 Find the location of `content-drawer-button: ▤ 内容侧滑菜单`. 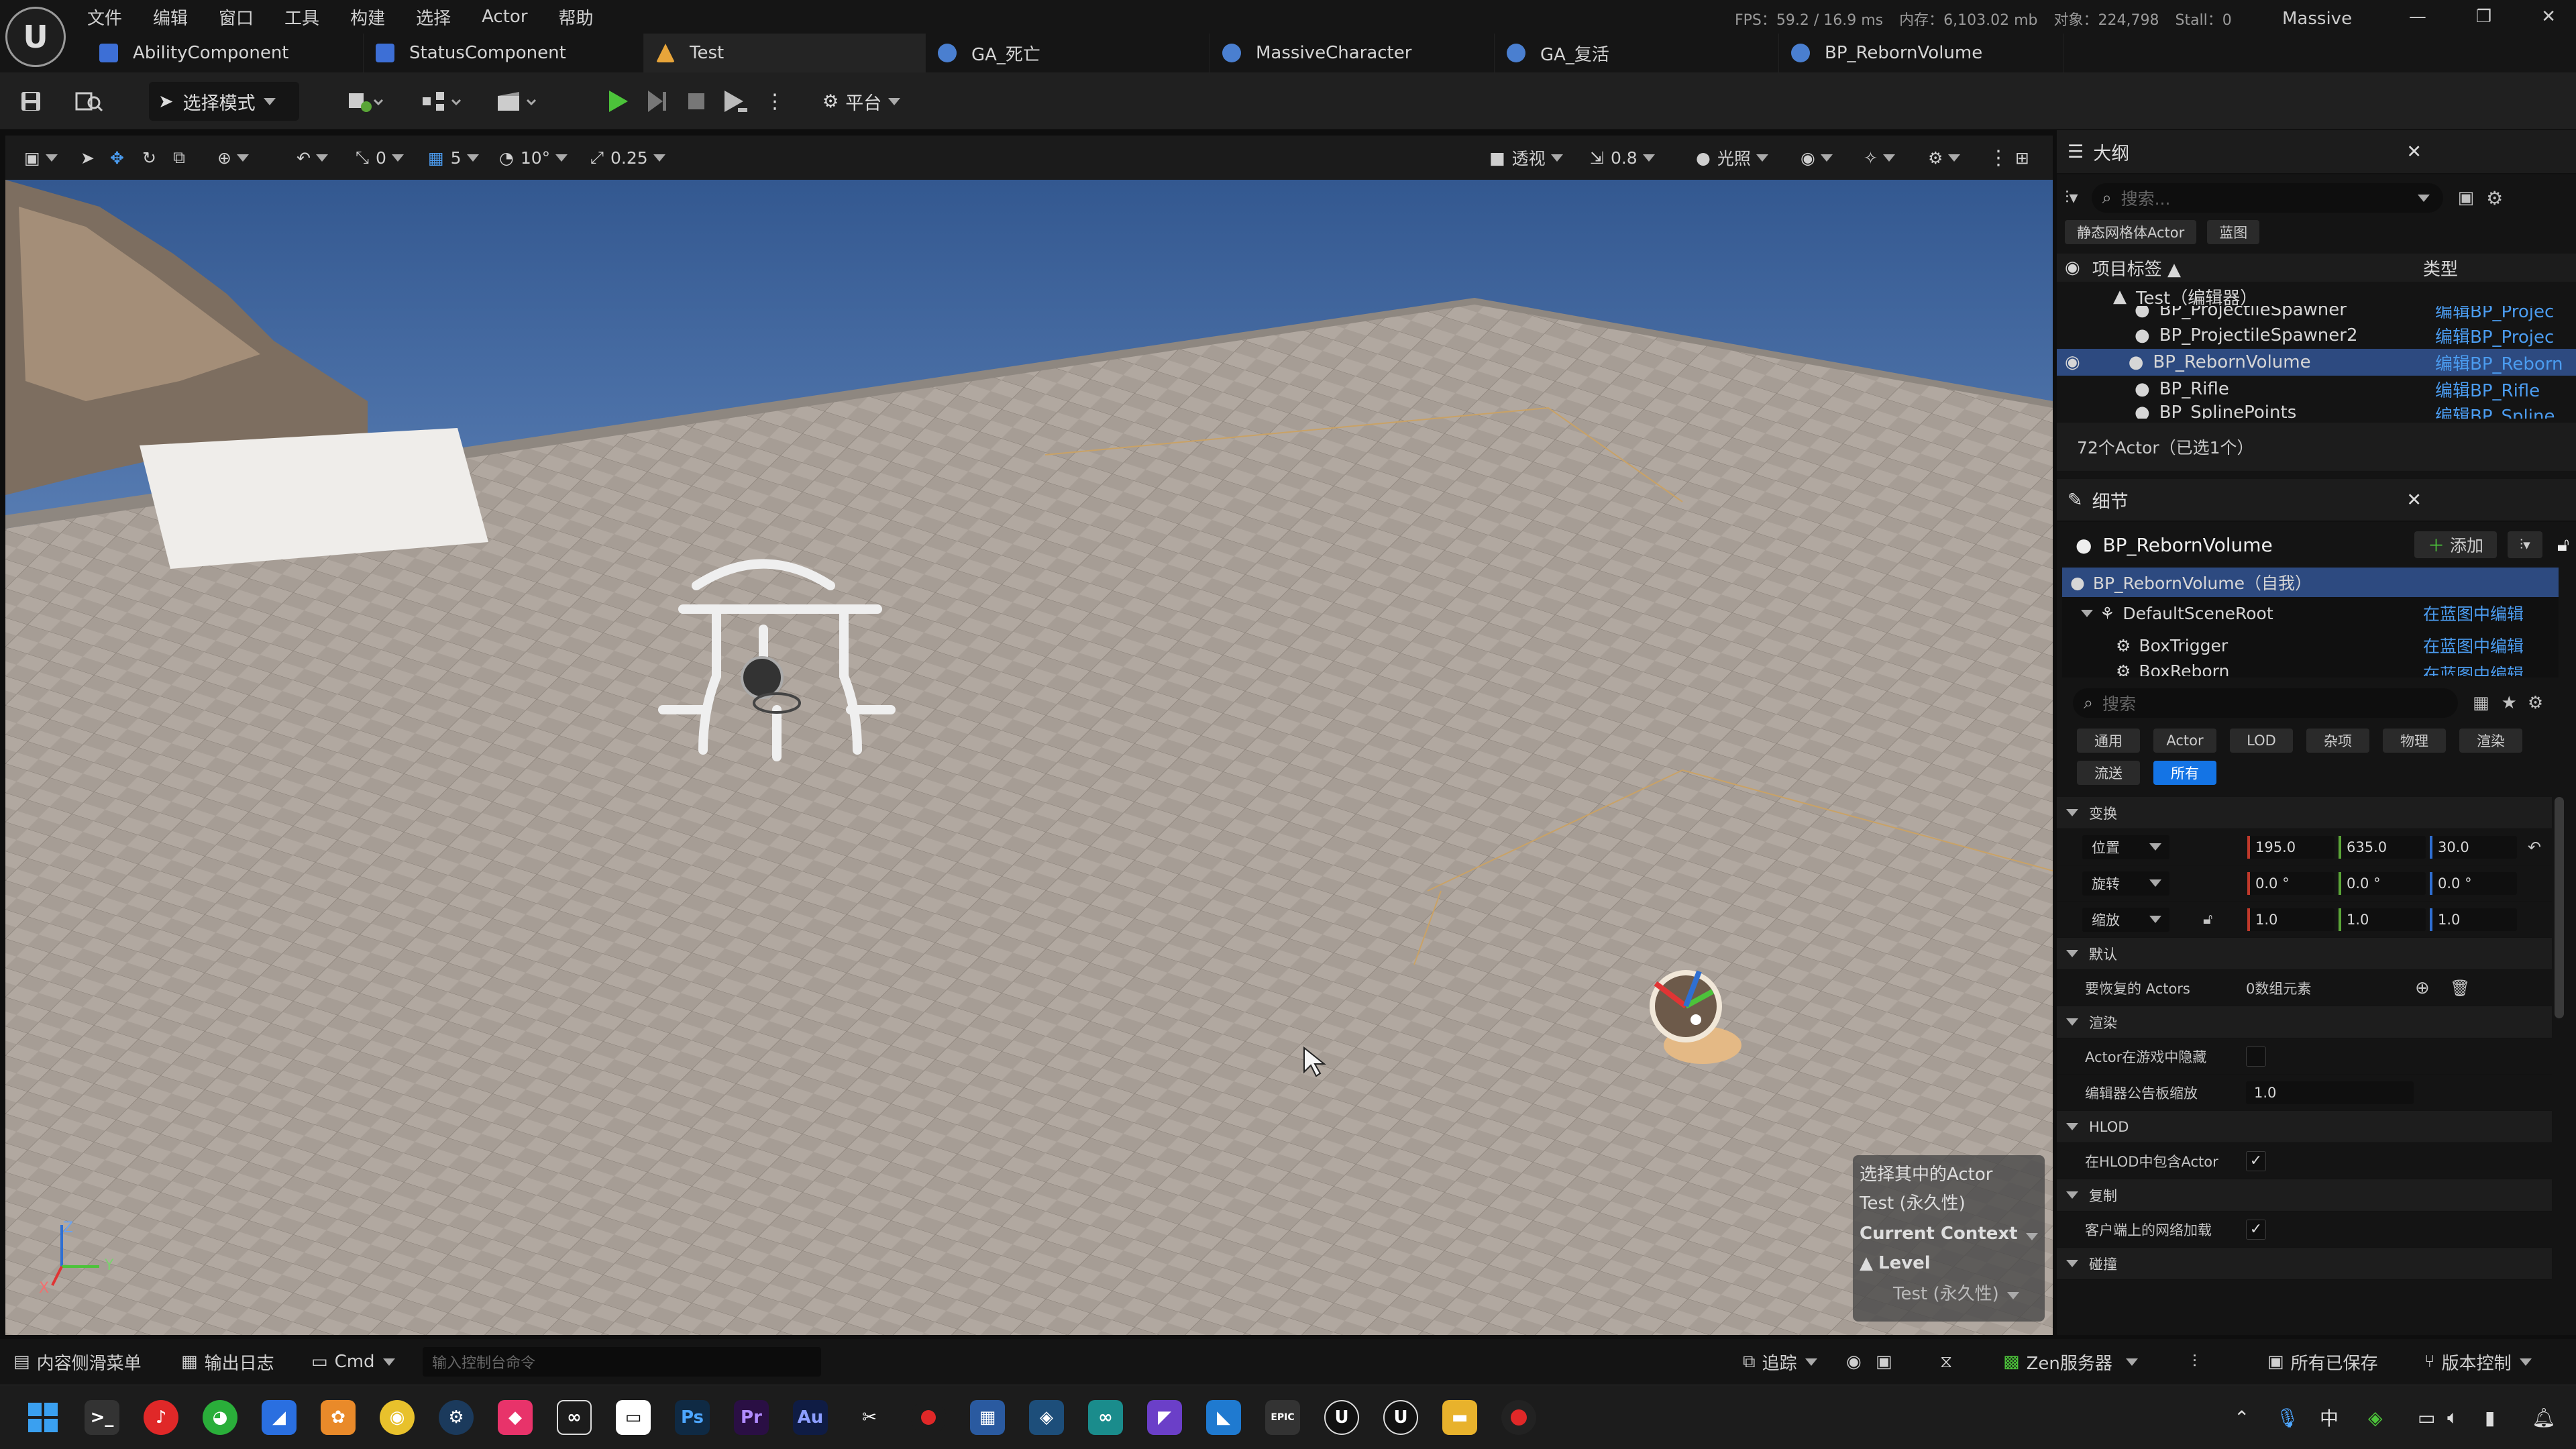

content-drawer-button: ▤ 内容侧滑菜单 is located at coordinates (77, 1362).